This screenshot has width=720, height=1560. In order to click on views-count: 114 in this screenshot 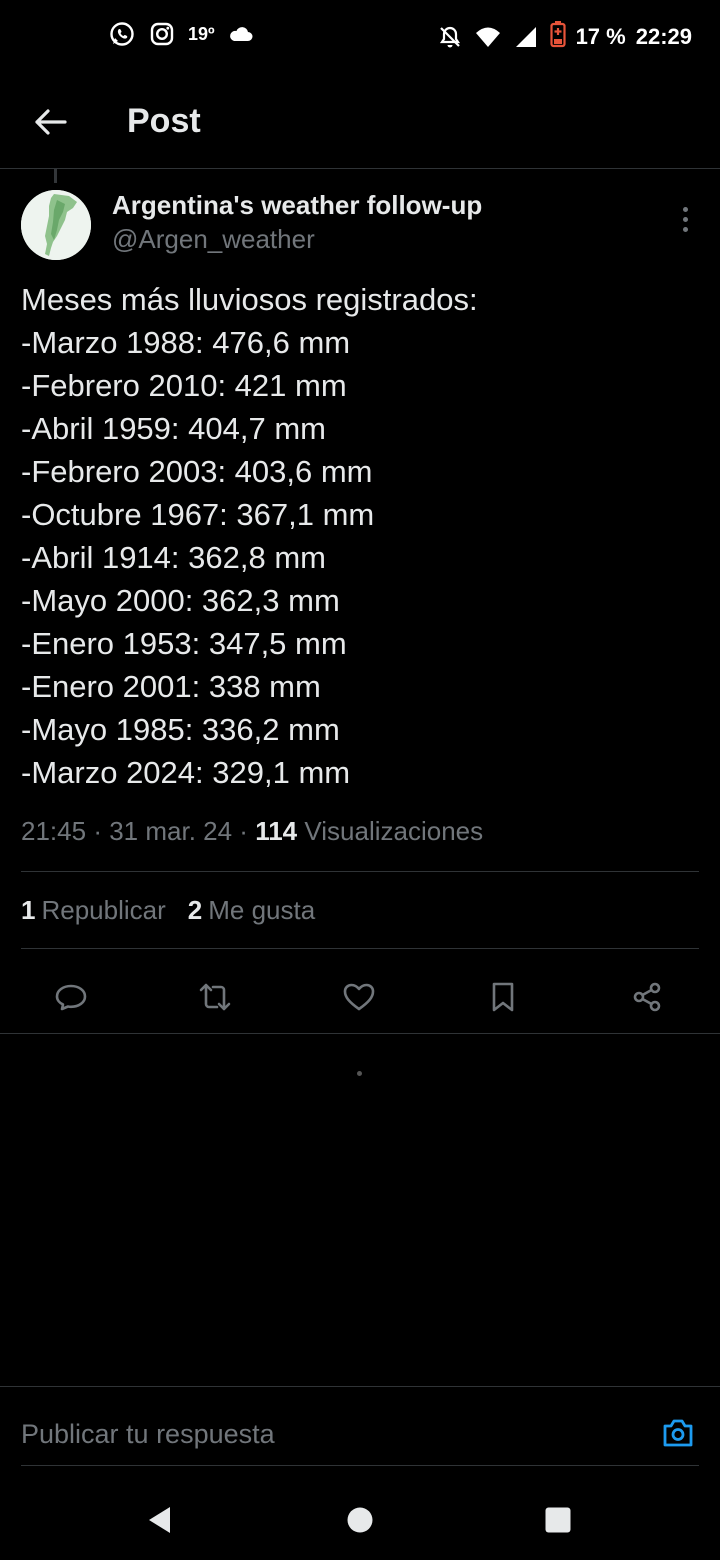, I will do `click(276, 831)`.